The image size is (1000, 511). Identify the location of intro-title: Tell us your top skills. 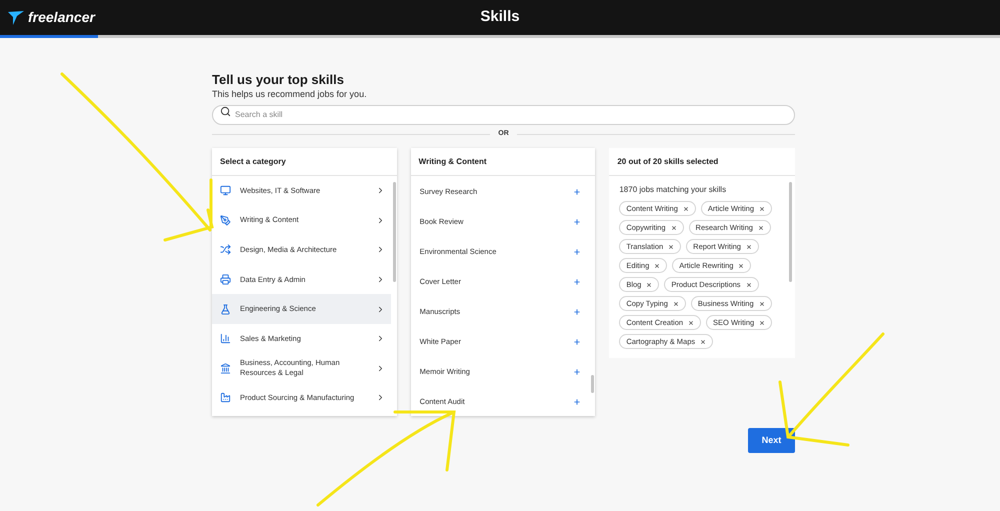
(278, 80).